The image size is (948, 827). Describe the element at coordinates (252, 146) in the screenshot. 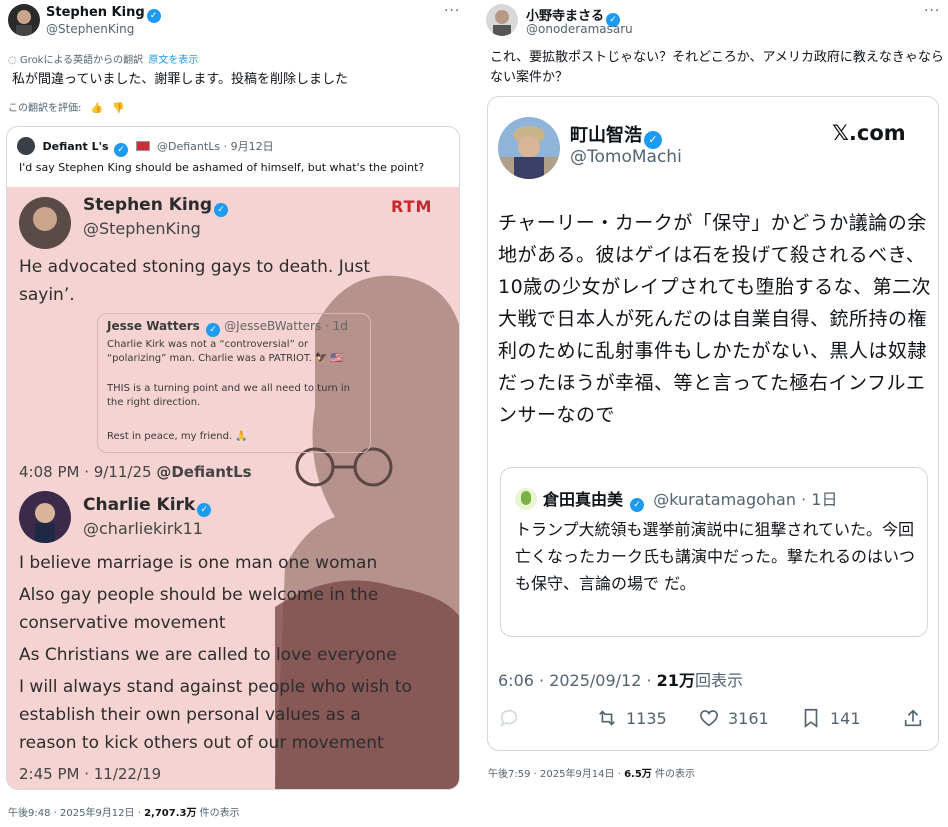

I see `quoted-post-date: 9月12日` at that location.